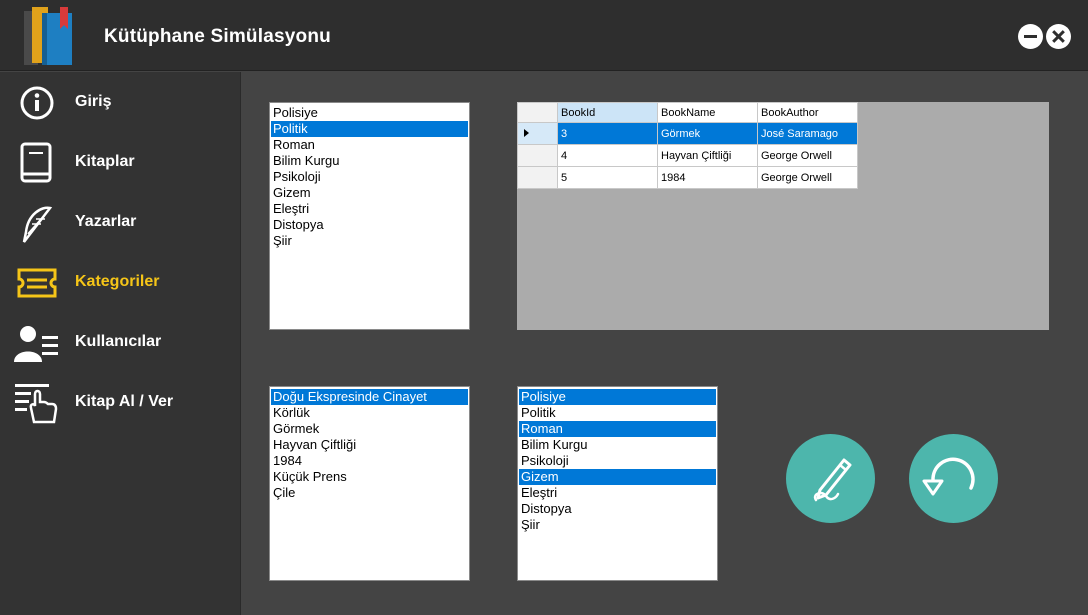  What do you see at coordinates (105, 161) in the screenshot?
I see `sidebar-item-label: Kitaplar` at bounding box center [105, 161].